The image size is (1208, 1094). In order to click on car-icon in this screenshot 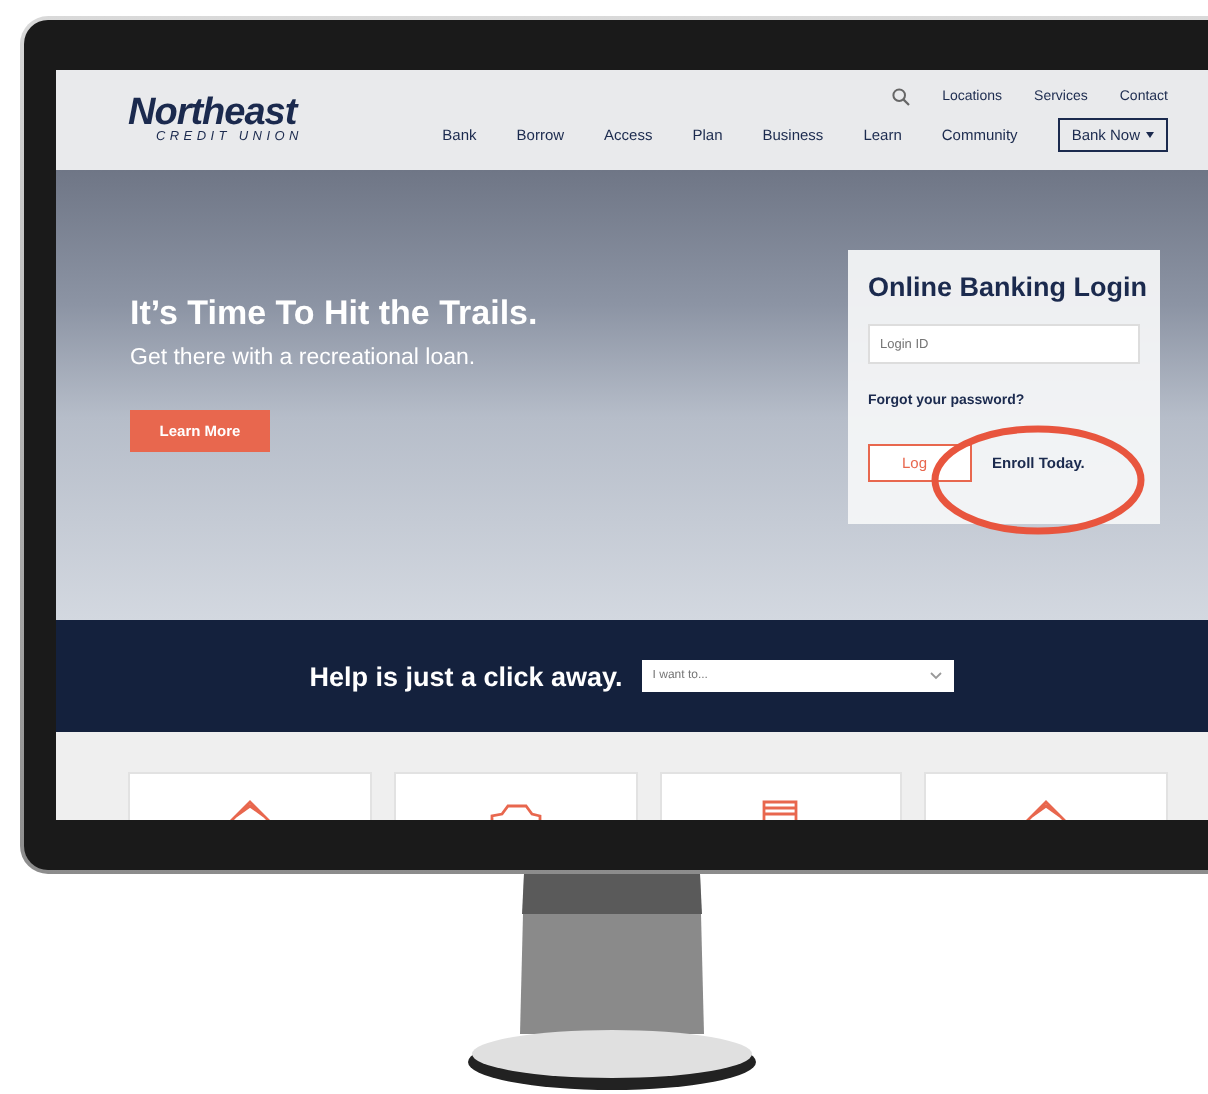, I will do `click(515, 812)`.